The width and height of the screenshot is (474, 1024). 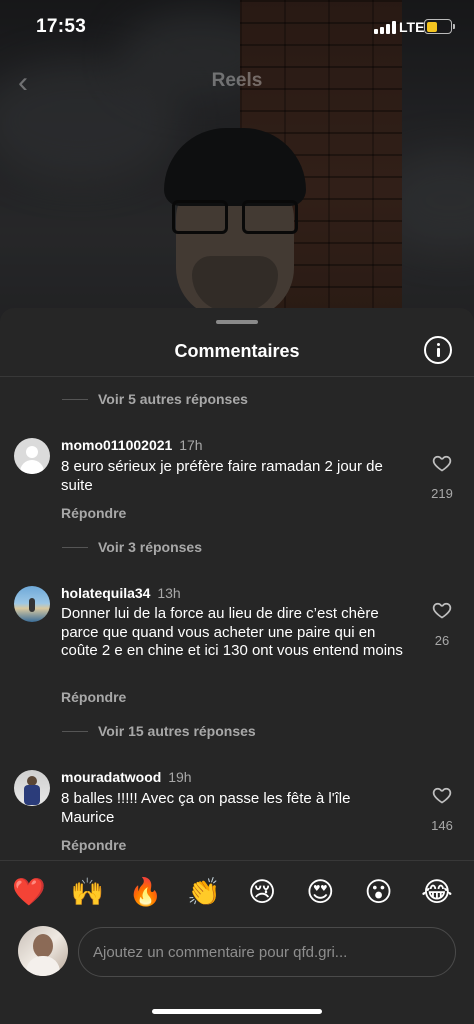 What do you see at coordinates (116, 445) in the screenshot?
I see `comment-username: momo011002021` at bounding box center [116, 445].